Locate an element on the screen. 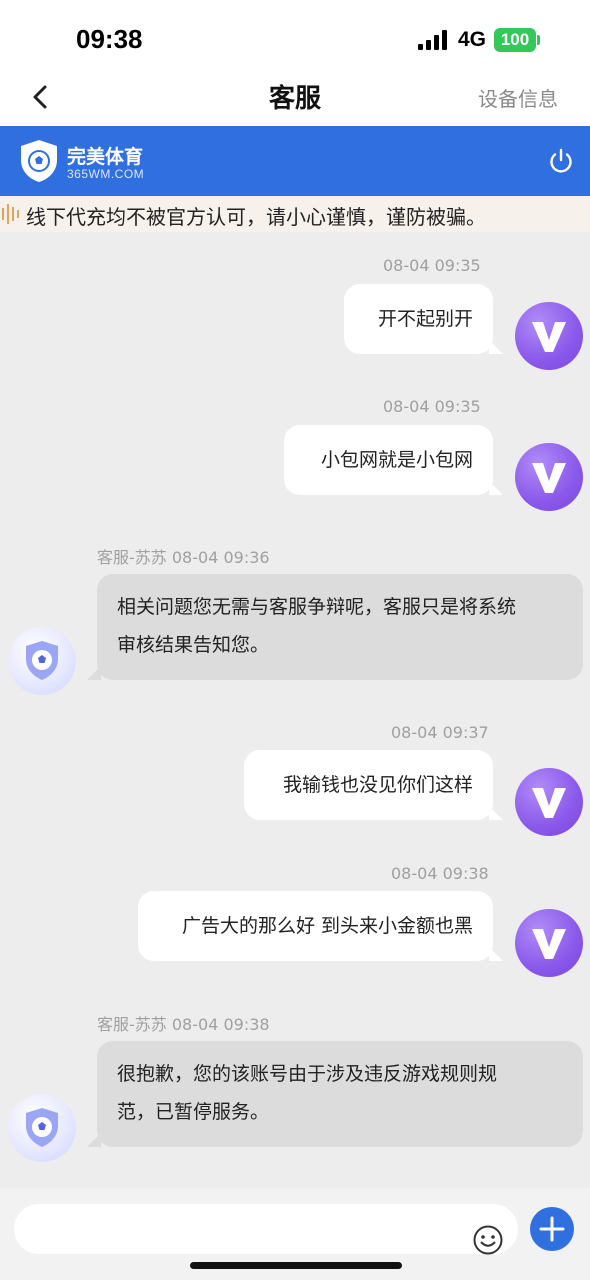  message-bubble: 开不起别开 is located at coordinates (423, 319).